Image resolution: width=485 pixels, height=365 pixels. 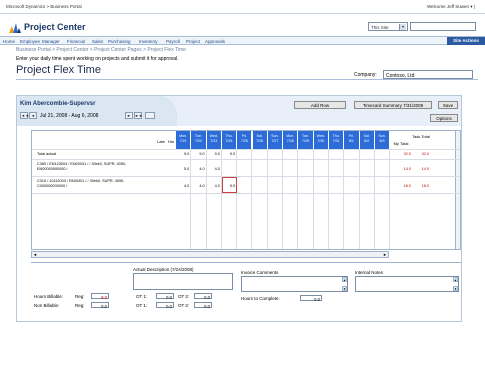 What do you see at coordinates (163, 269) in the screenshot?
I see `actual-description-label: Actual Description (7/24/2008)` at bounding box center [163, 269].